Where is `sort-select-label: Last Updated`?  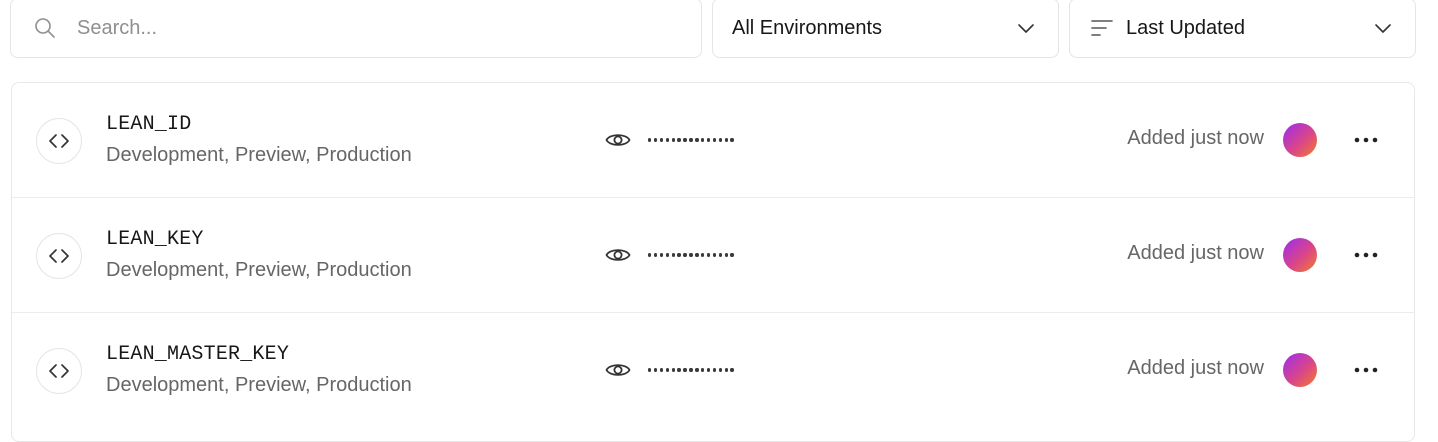 sort-select-label: Last Updated is located at coordinates (1185, 27).